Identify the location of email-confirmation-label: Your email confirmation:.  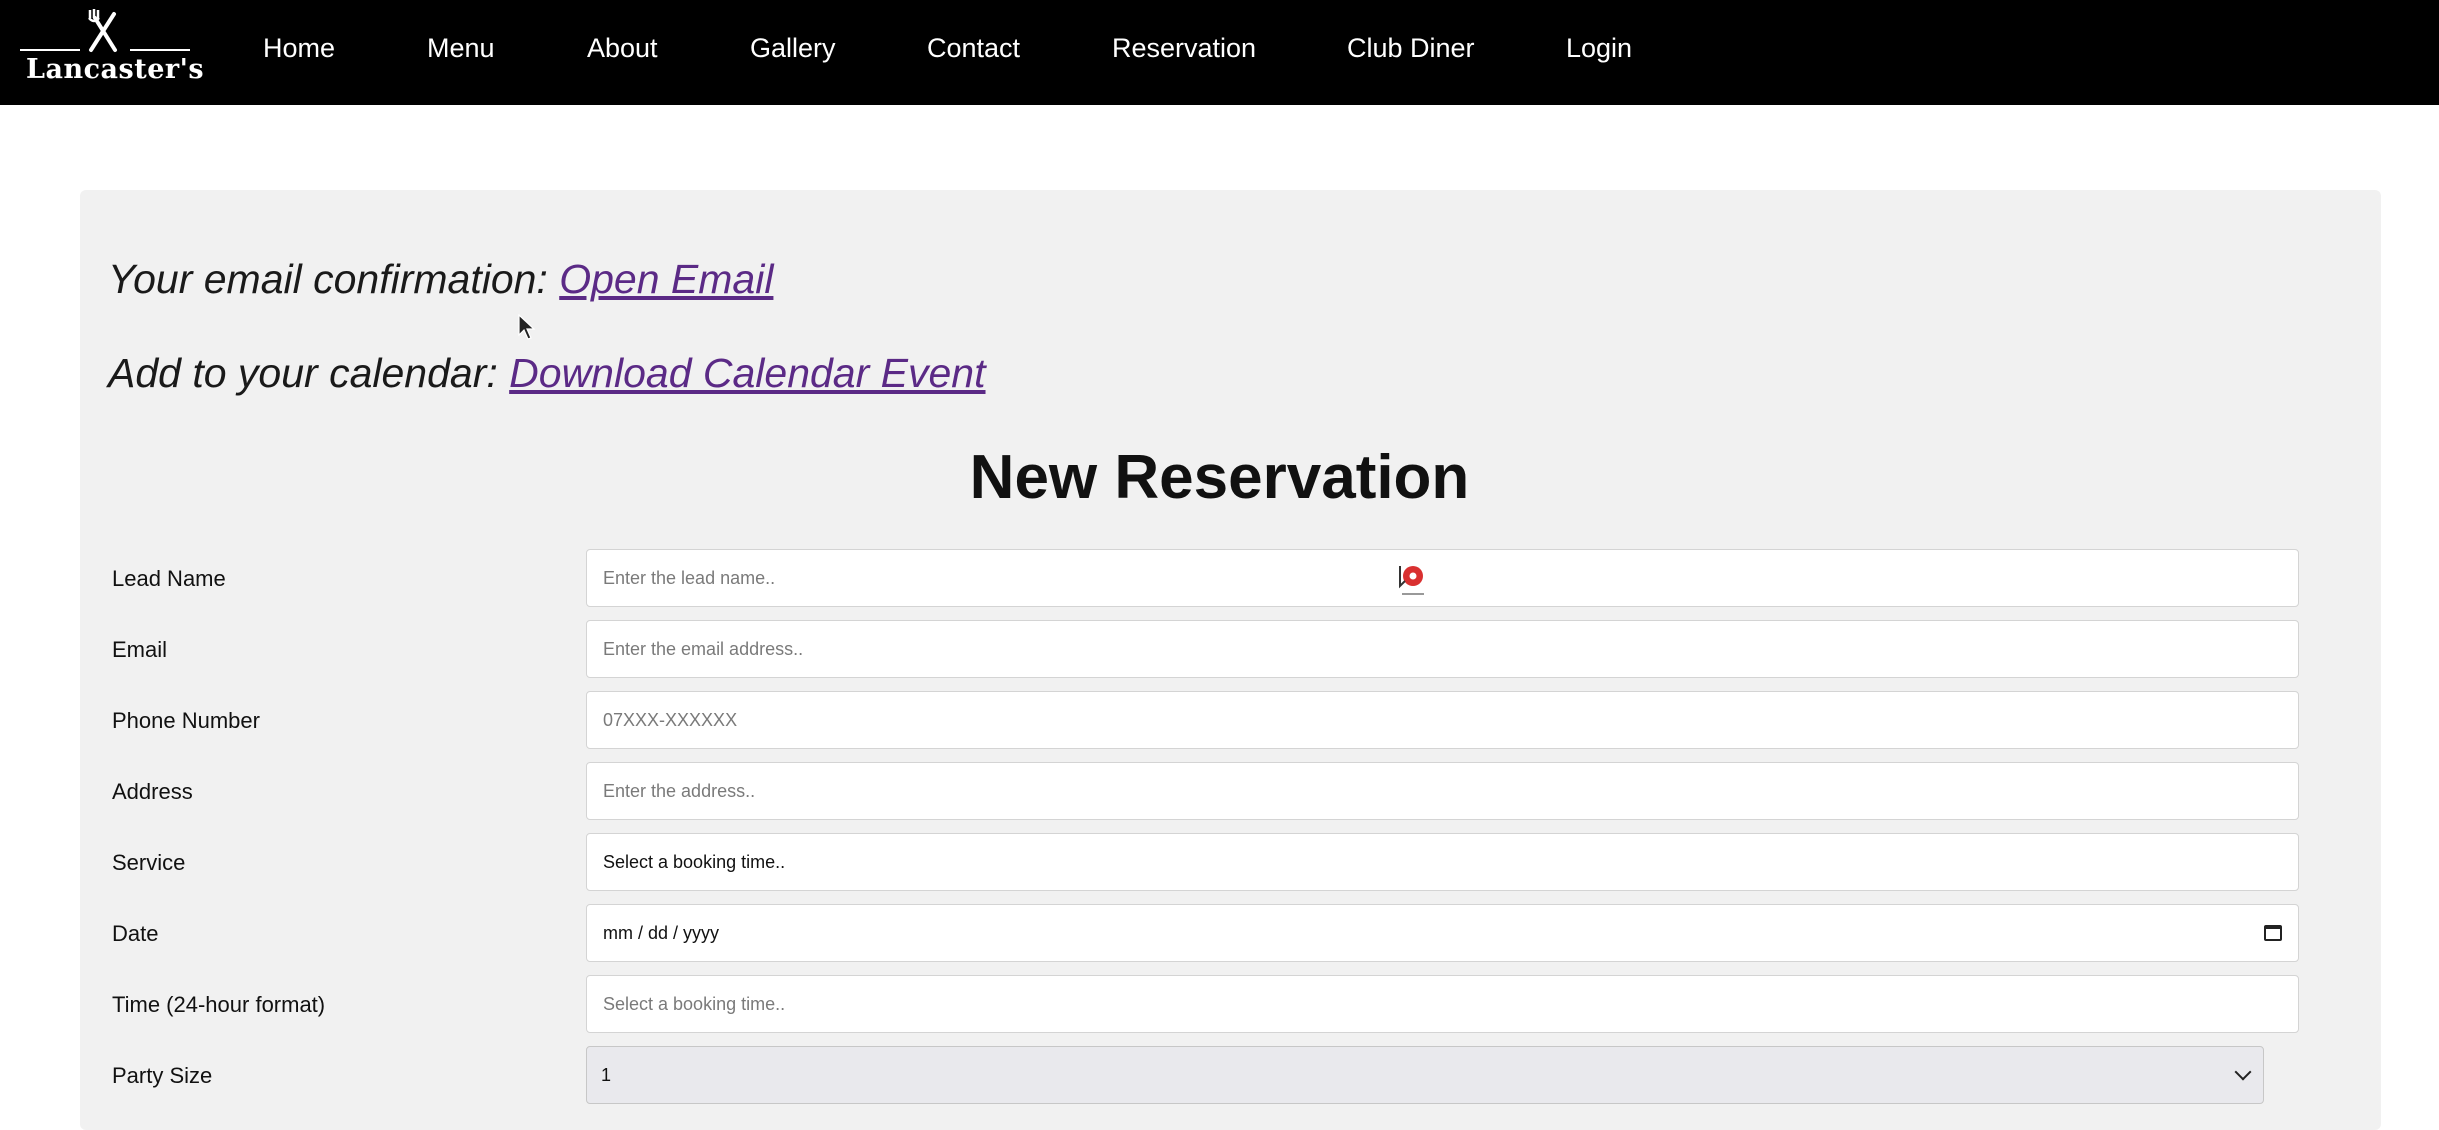
(328, 279).